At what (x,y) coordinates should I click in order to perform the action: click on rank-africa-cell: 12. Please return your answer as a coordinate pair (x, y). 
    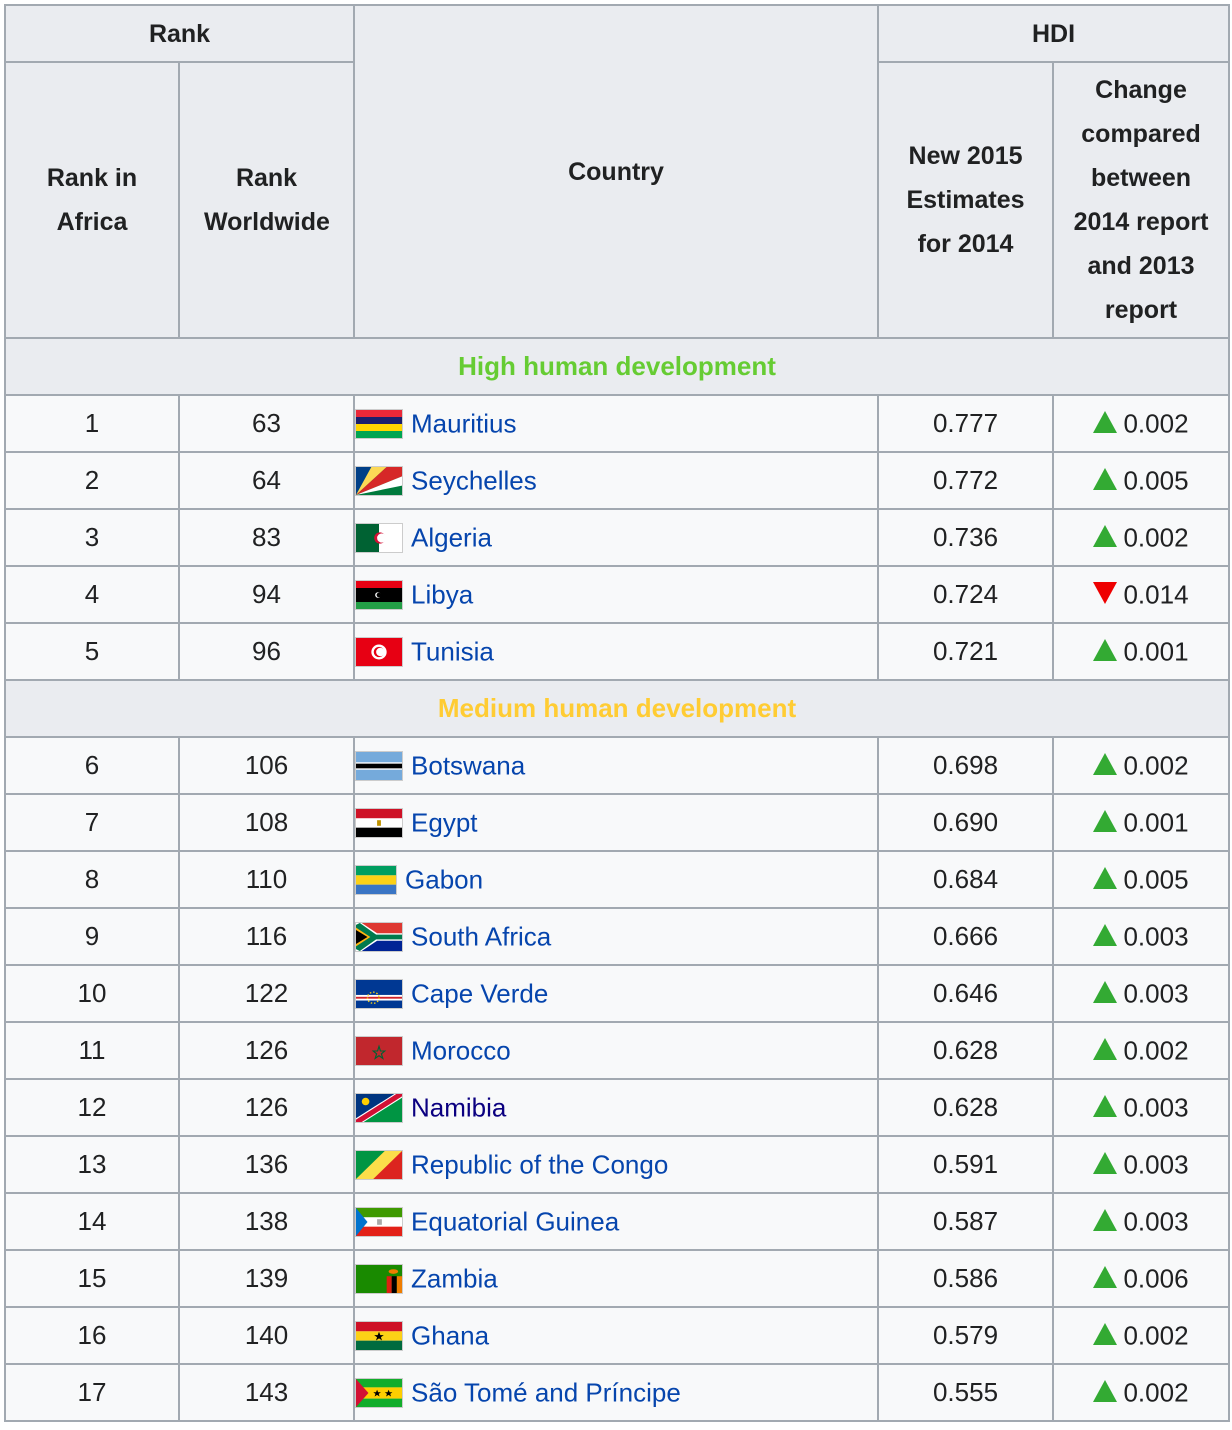
    Looking at the image, I should click on (92, 1107).